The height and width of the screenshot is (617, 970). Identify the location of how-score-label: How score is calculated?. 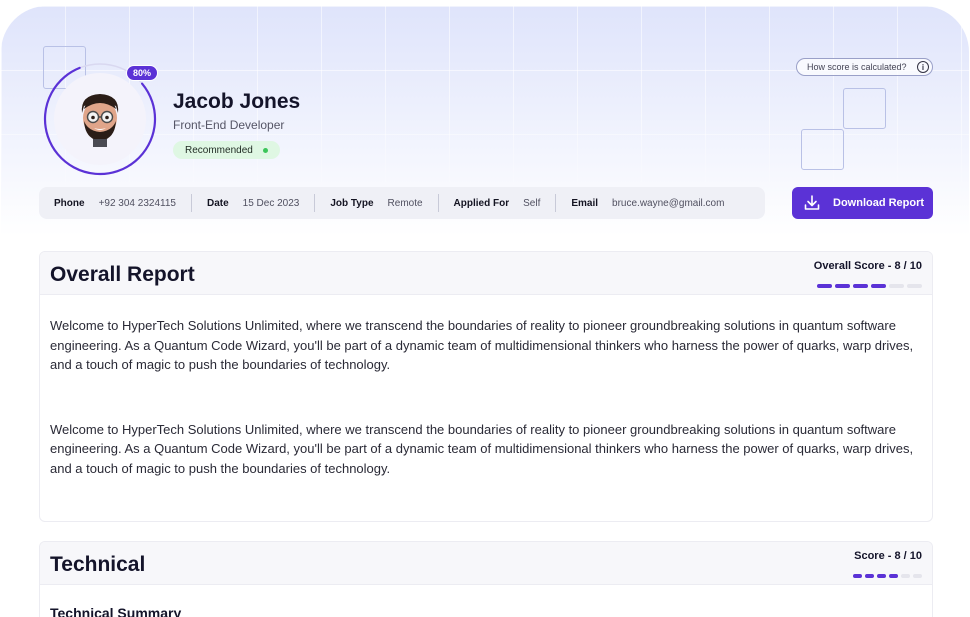
(857, 67).